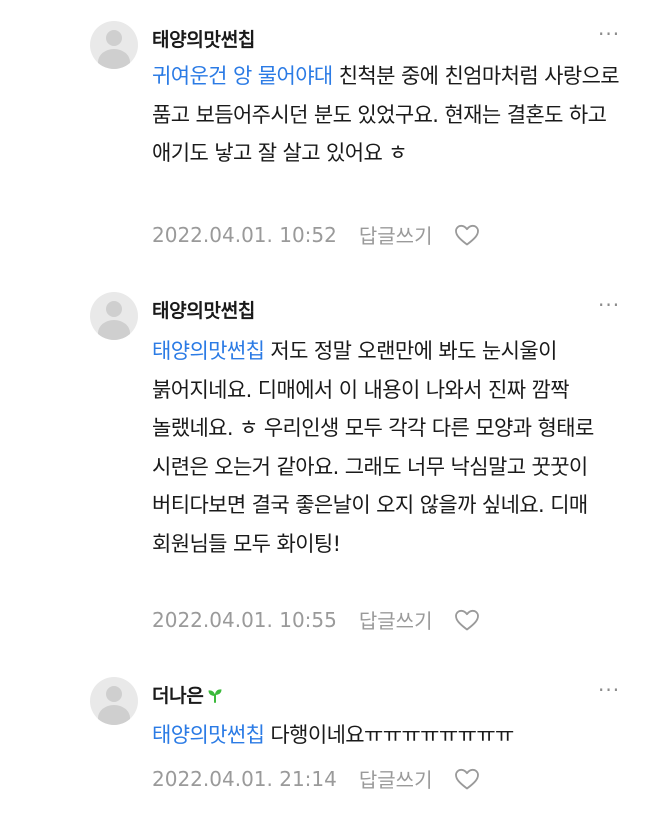 This screenshot has width=650, height=814. I want to click on comment-meta: 2022.04.01. 10:52 답글쓰기, so click(316, 234).